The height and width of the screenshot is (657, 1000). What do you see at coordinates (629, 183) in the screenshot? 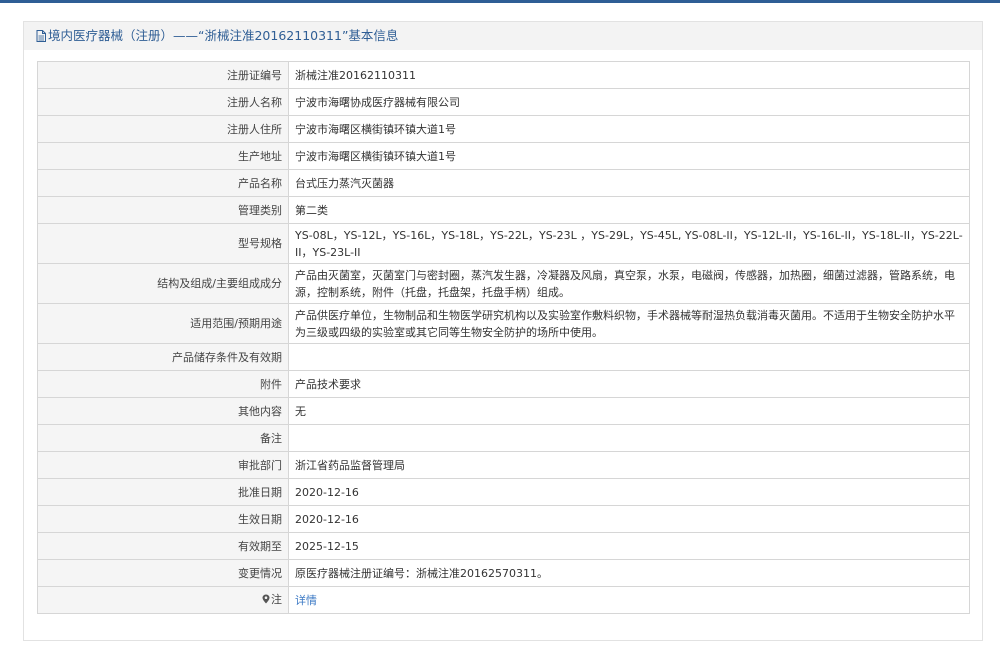
I see `row-value: 台式压力蒸汽灭菌器` at bounding box center [629, 183].